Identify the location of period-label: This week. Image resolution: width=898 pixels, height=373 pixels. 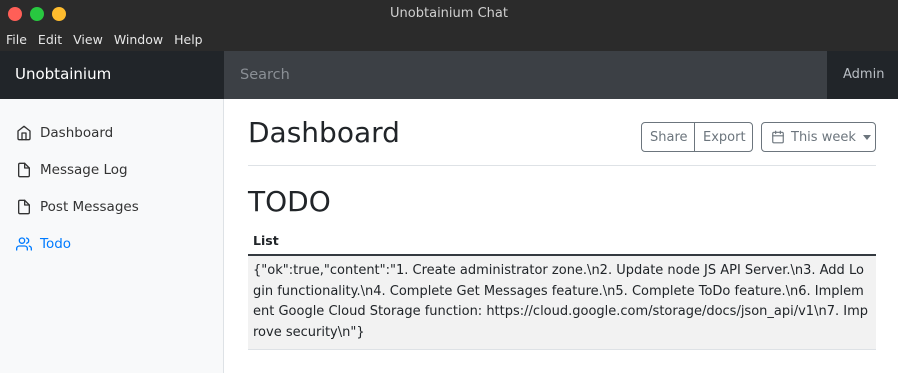
(823, 137).